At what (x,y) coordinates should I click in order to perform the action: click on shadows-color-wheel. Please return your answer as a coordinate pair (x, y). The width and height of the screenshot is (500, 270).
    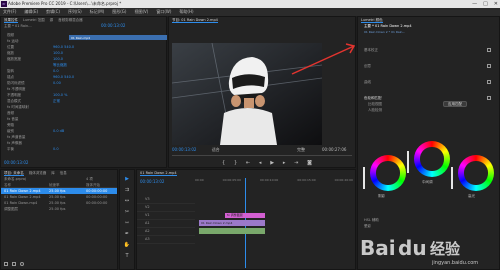
    Looking at the image, I should click on (388, 173).